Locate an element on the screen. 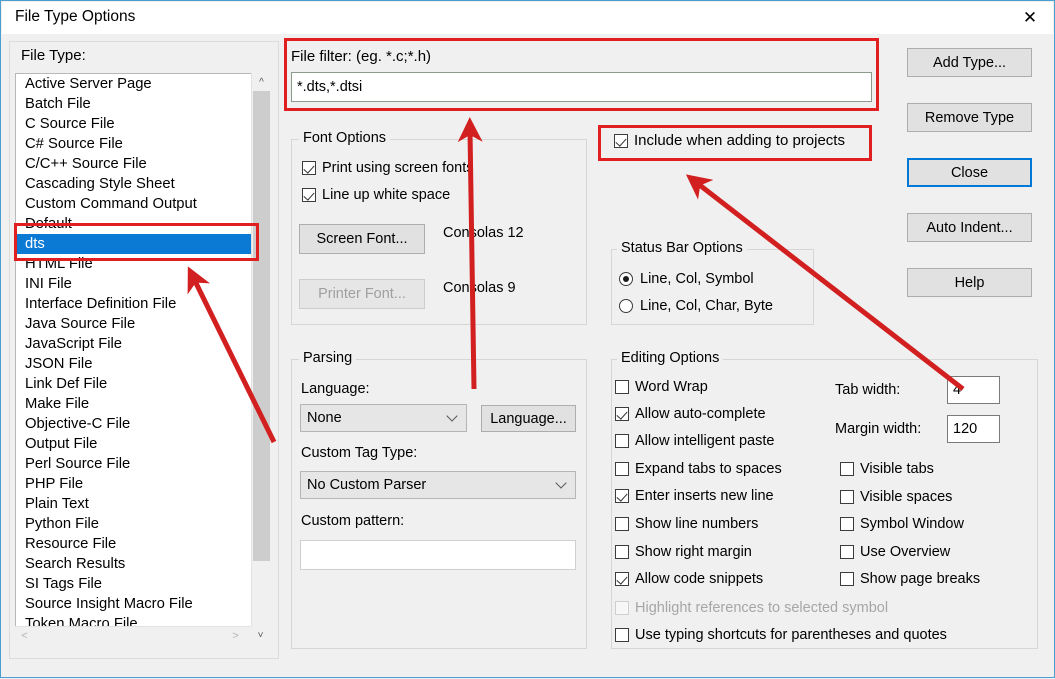  chevron-left-icon: < is located at coordinates (24, 636).